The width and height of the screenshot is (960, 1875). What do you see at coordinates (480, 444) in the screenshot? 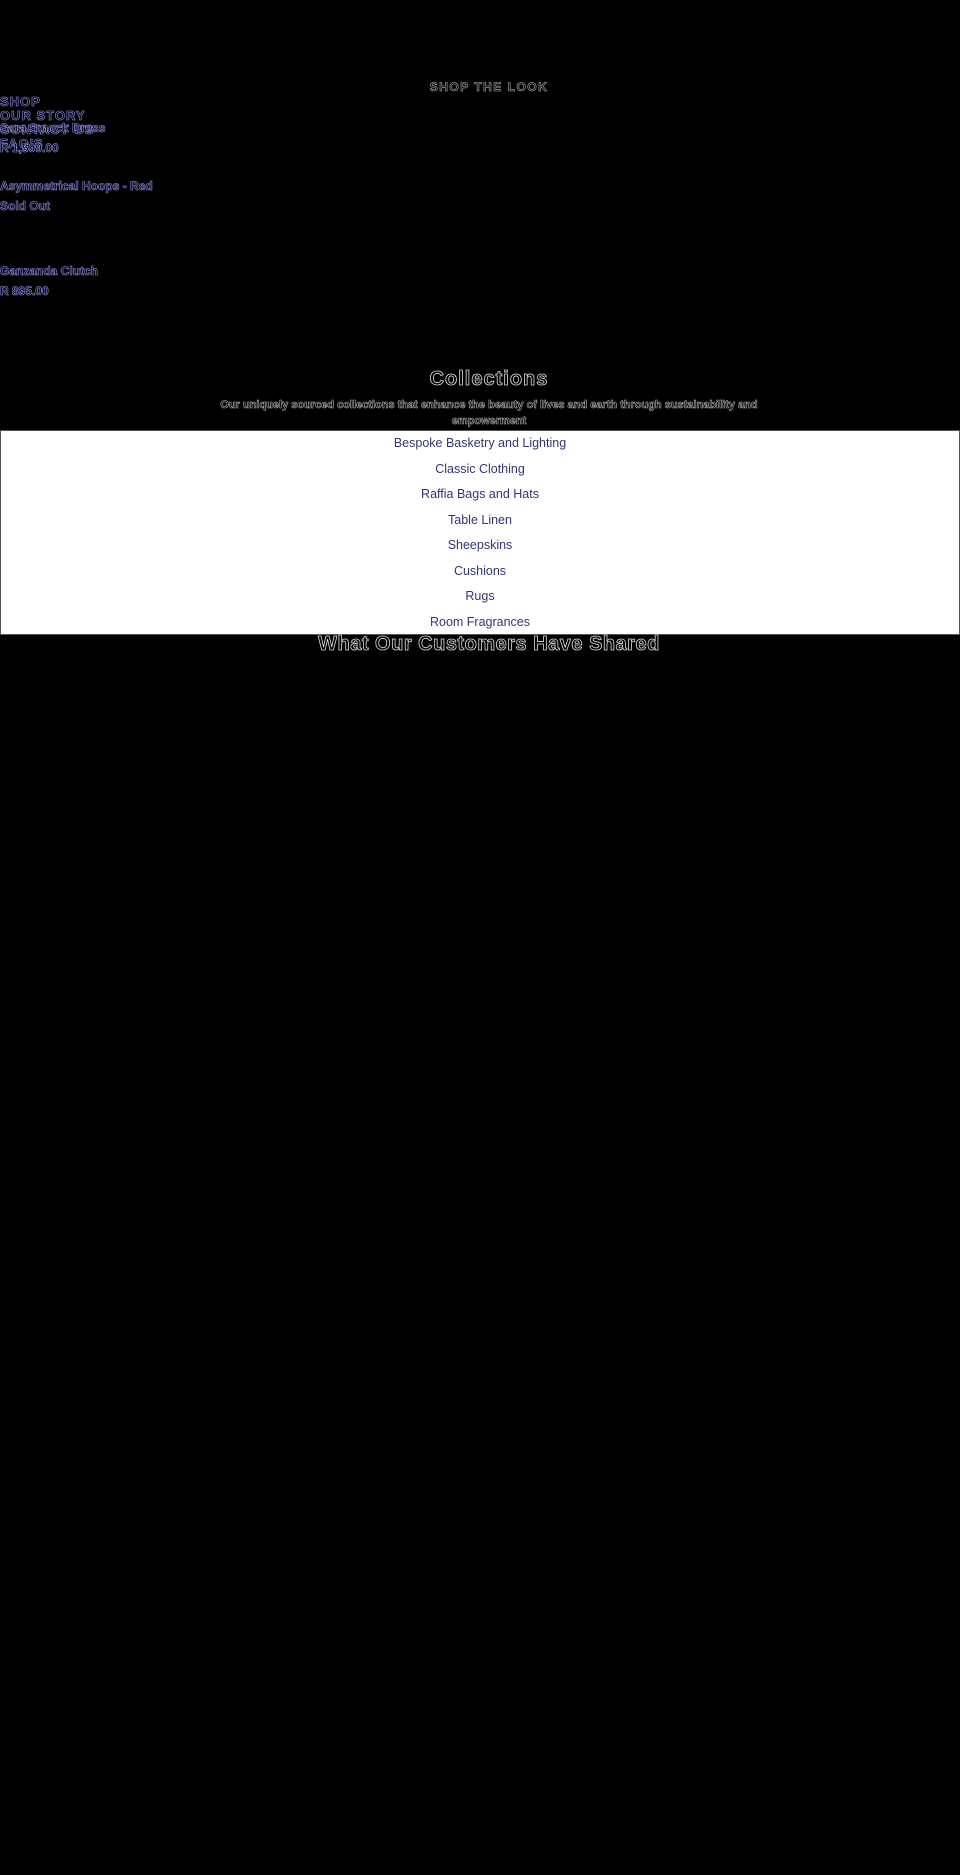
I see `collection-link-bespoke-basketry: Bespoke Basketry and Lighting` at bounding box center [480, 444].